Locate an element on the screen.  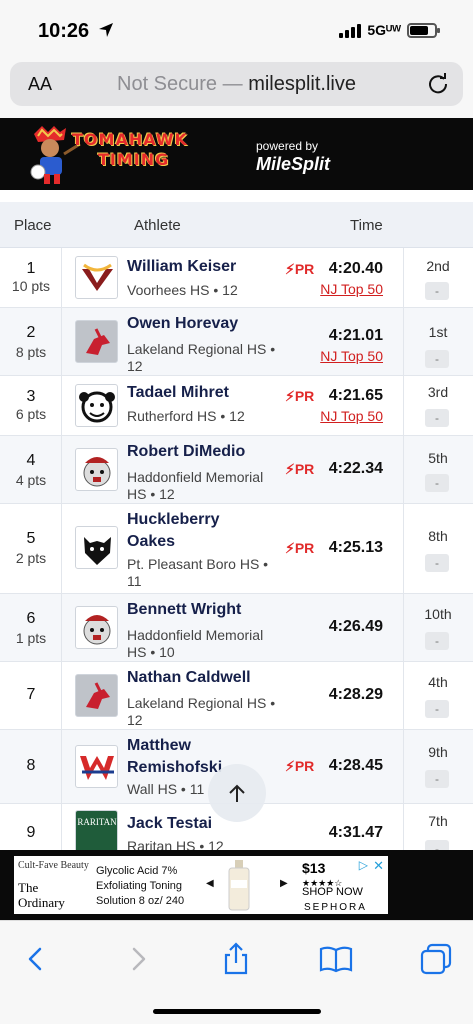
header-athlete: Athlete is located at coordinates (157, 225).